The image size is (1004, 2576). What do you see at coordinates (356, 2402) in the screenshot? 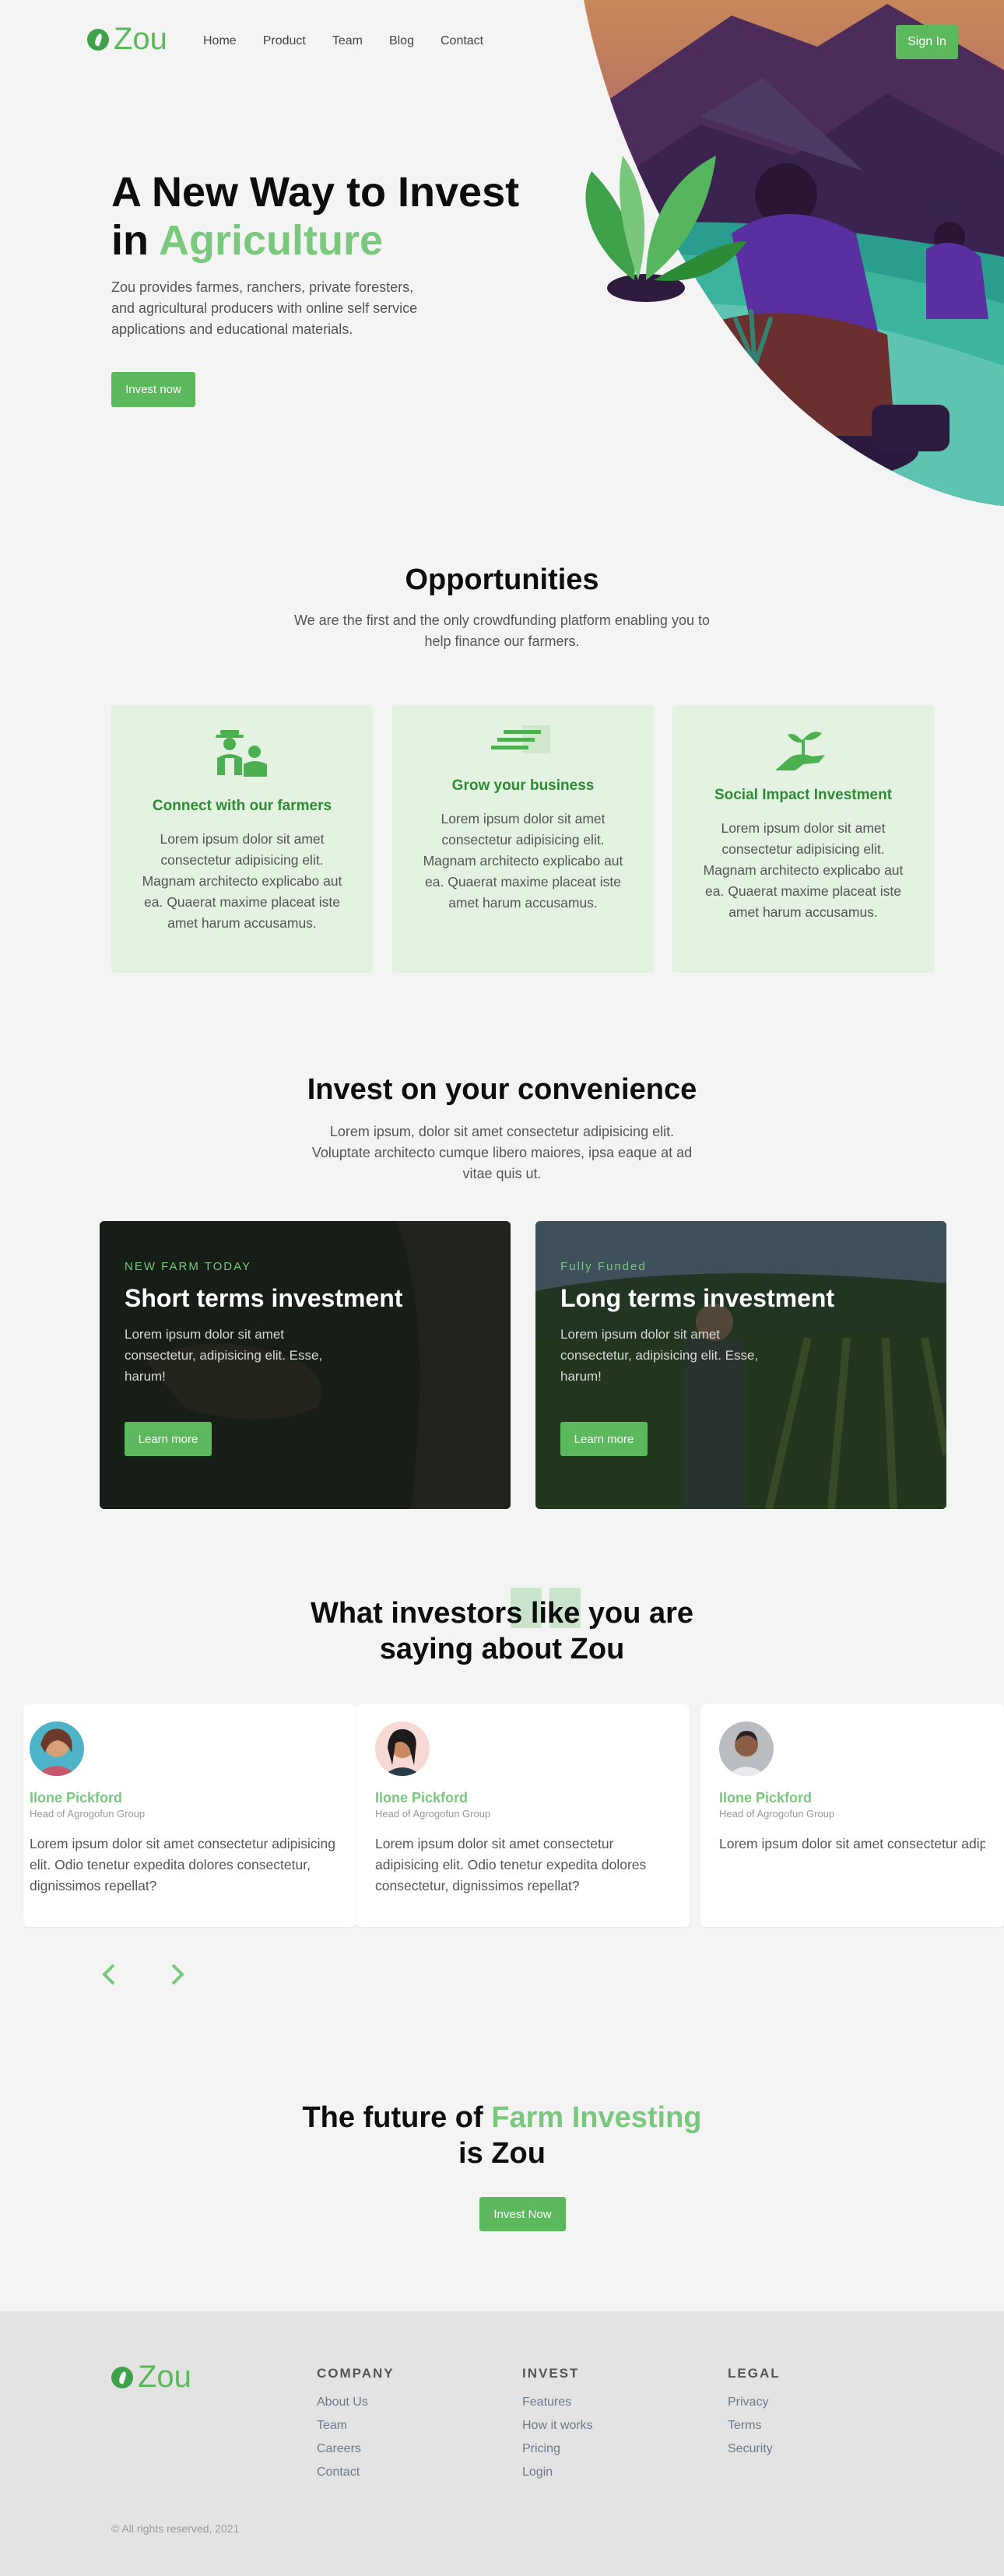
I see `footer-link-about: About Us` at bounding box center [356, 2402].